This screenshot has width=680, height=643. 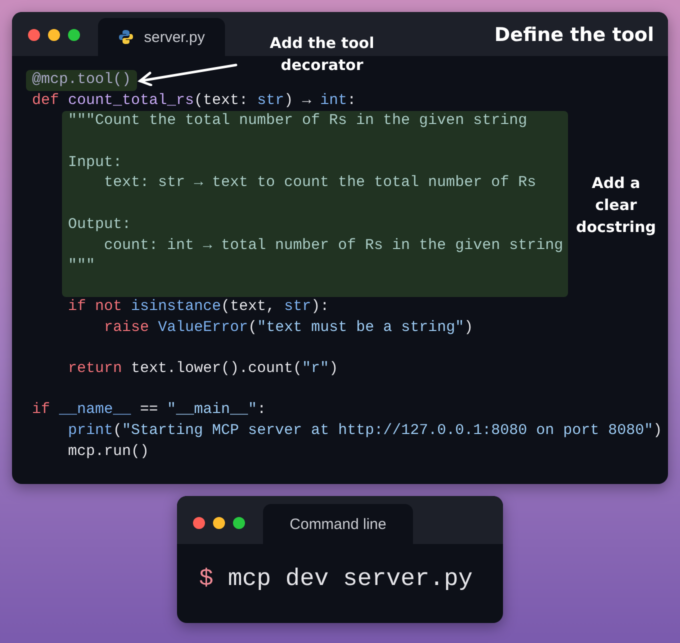 What do you see at coordinates (195, 100) in the screenshot?
I see `code-line: def count_total_rs(text: str) → int:` at bounding box center [195, 100].